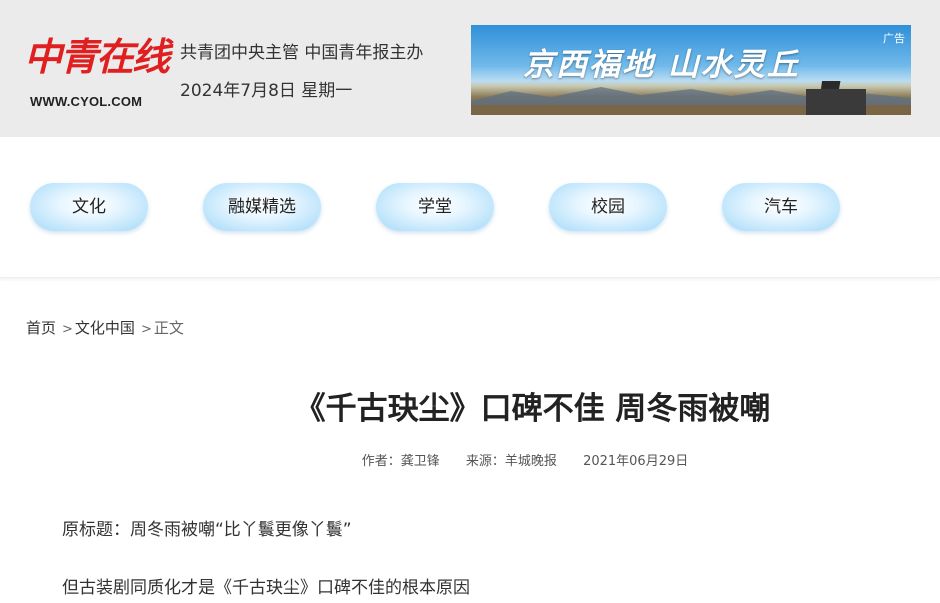 The width and height of the screenshot is (940, 603). Describe the element at coordinates (86, 101) in the screenshot. I see `logo-url: WWW.CYOL.COM` at that location.